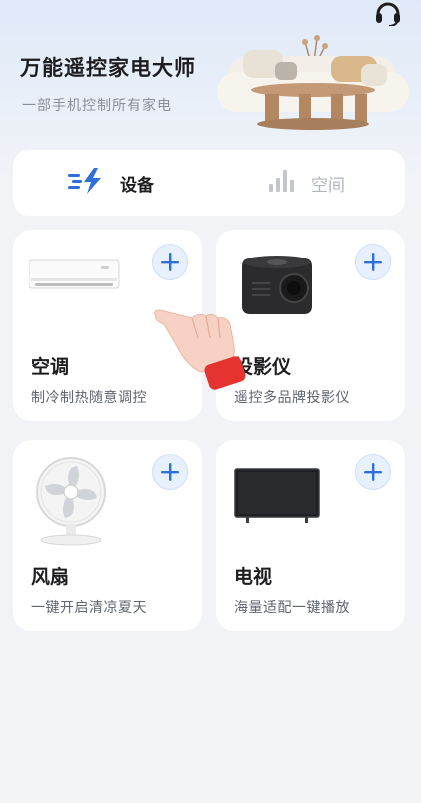 The width and height of the screenshot is (421, 803). Describe the element at coordinates (283, 183) in the screenshot. I see `bar-chart-icon` at that location.